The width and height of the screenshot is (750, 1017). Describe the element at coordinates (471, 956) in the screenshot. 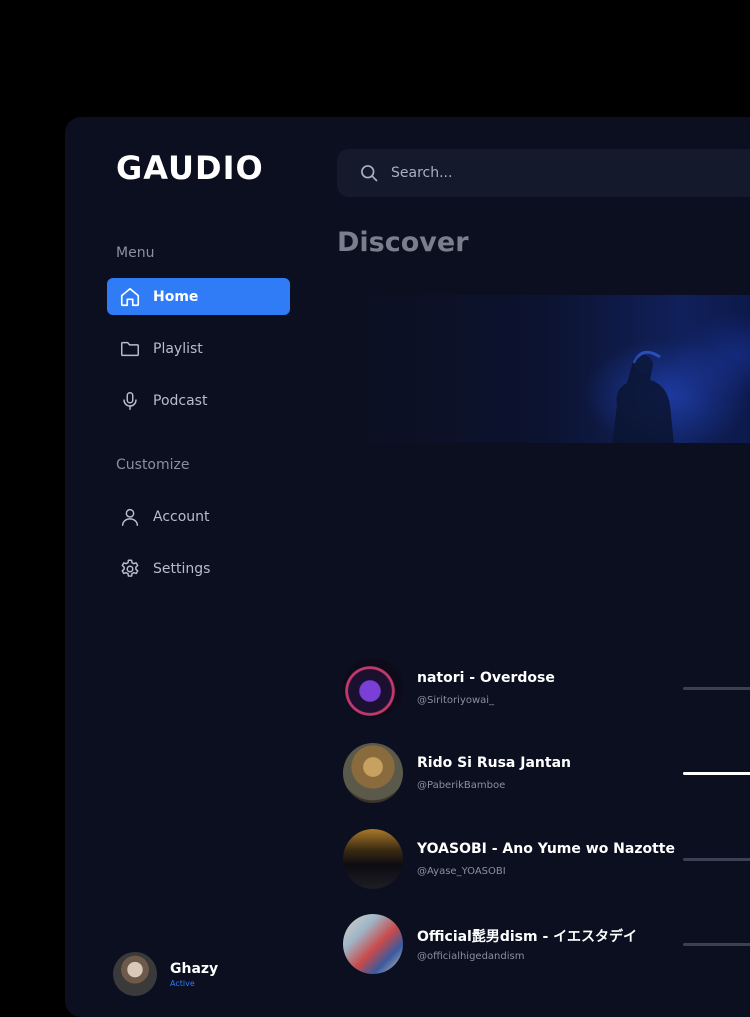

I see `track-artist-handle: @officialhigedandism` at that location.